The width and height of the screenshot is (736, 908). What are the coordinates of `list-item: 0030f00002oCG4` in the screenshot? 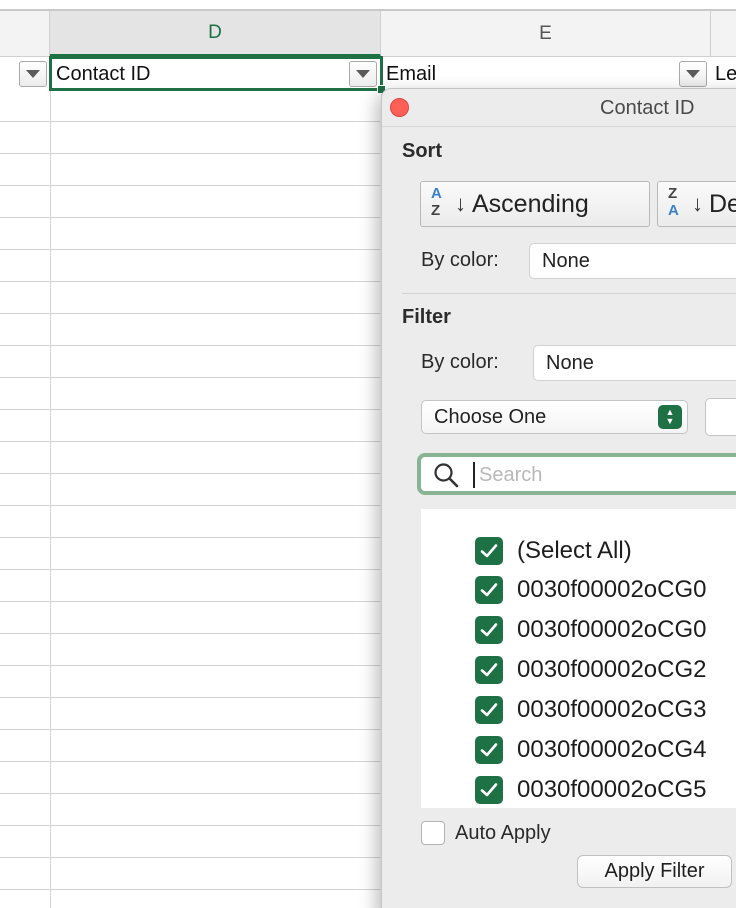 It's located at (591, 750).